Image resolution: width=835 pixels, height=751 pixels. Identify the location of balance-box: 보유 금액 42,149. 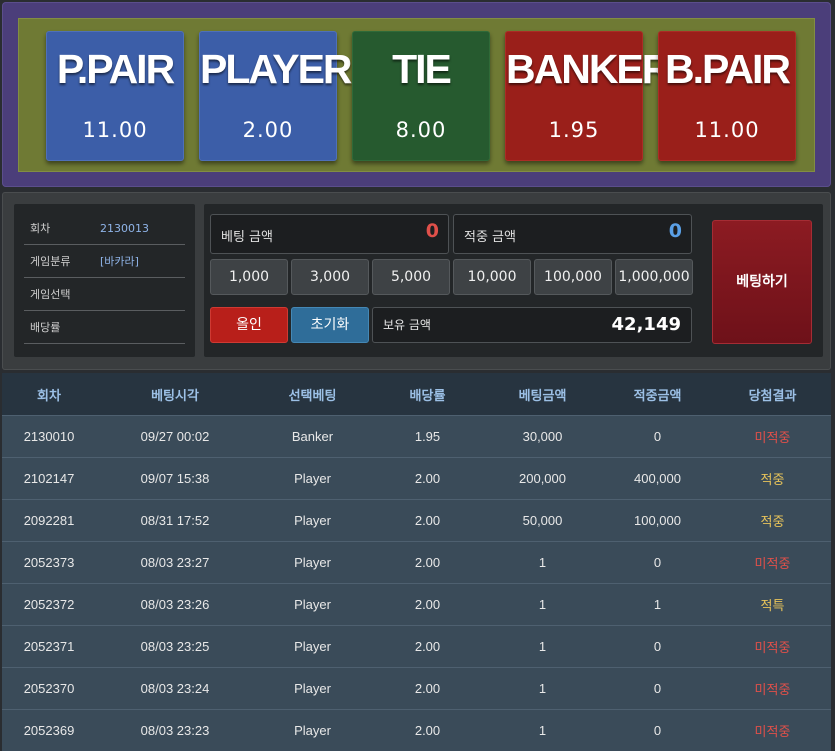
(532, 325).